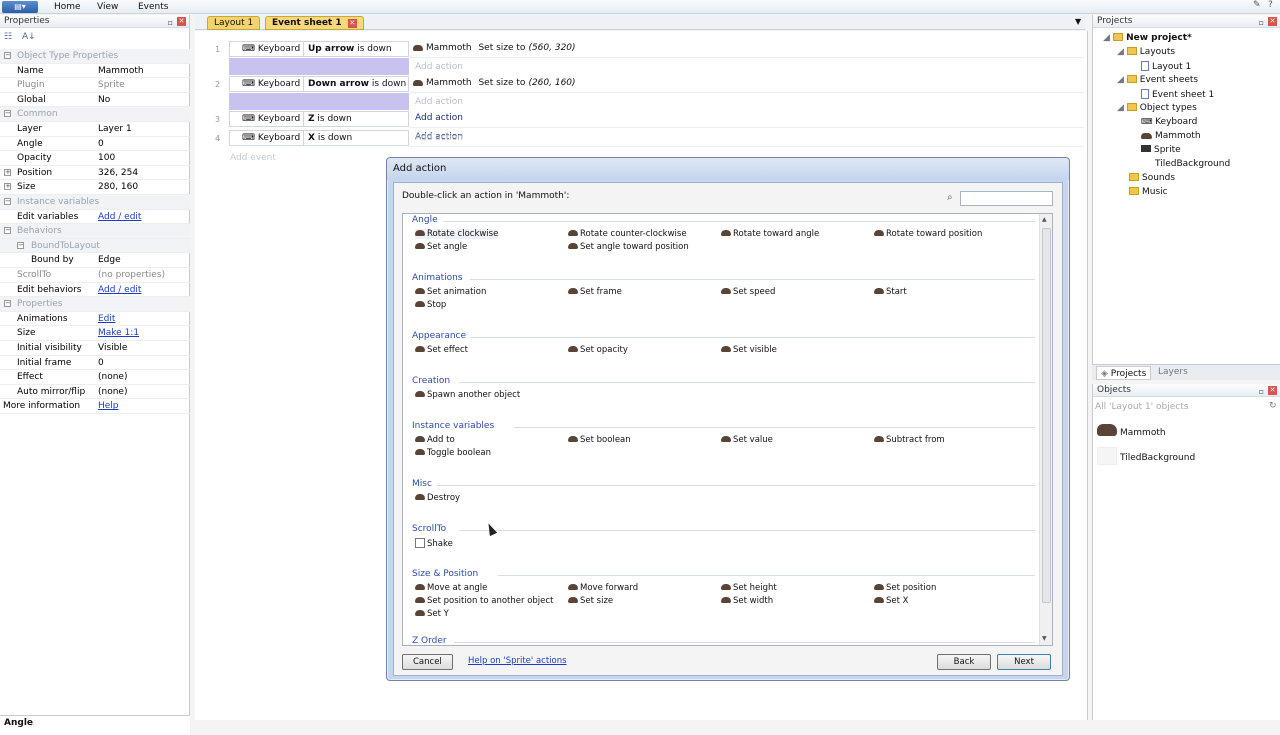 The width and height of the screenshot is (1280, 735). What do you see at coordinates (1148, 192) in the screenshot?
I see `tree-music: Music` at bounding box center [1148, 192].